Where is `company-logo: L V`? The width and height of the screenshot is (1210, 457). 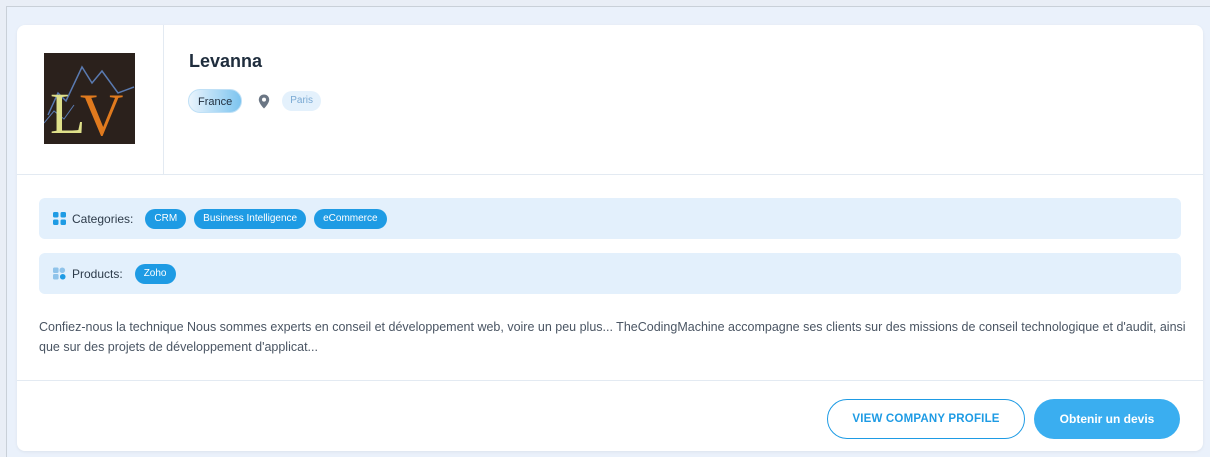 company-logo: L V is located at coordinates (89, 98).